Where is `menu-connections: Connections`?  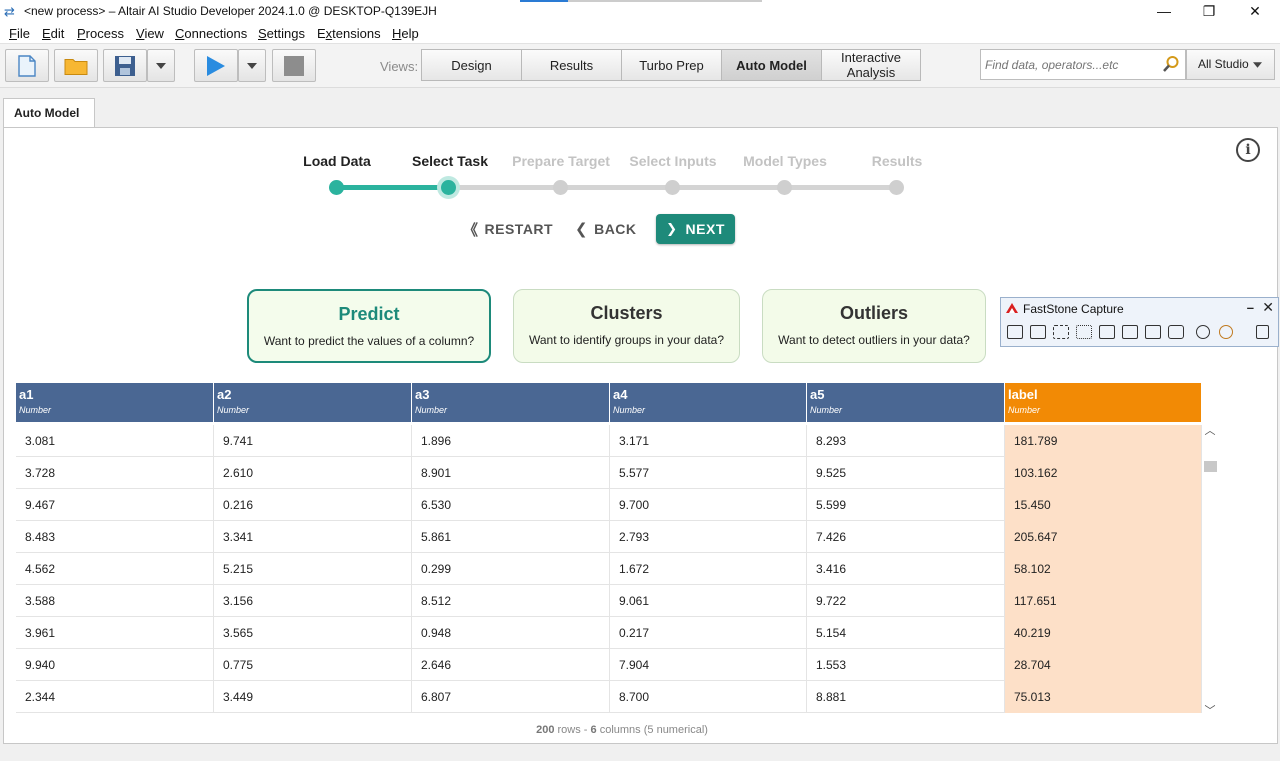
menu-connections: Connections is located at coordinates (211, 33).